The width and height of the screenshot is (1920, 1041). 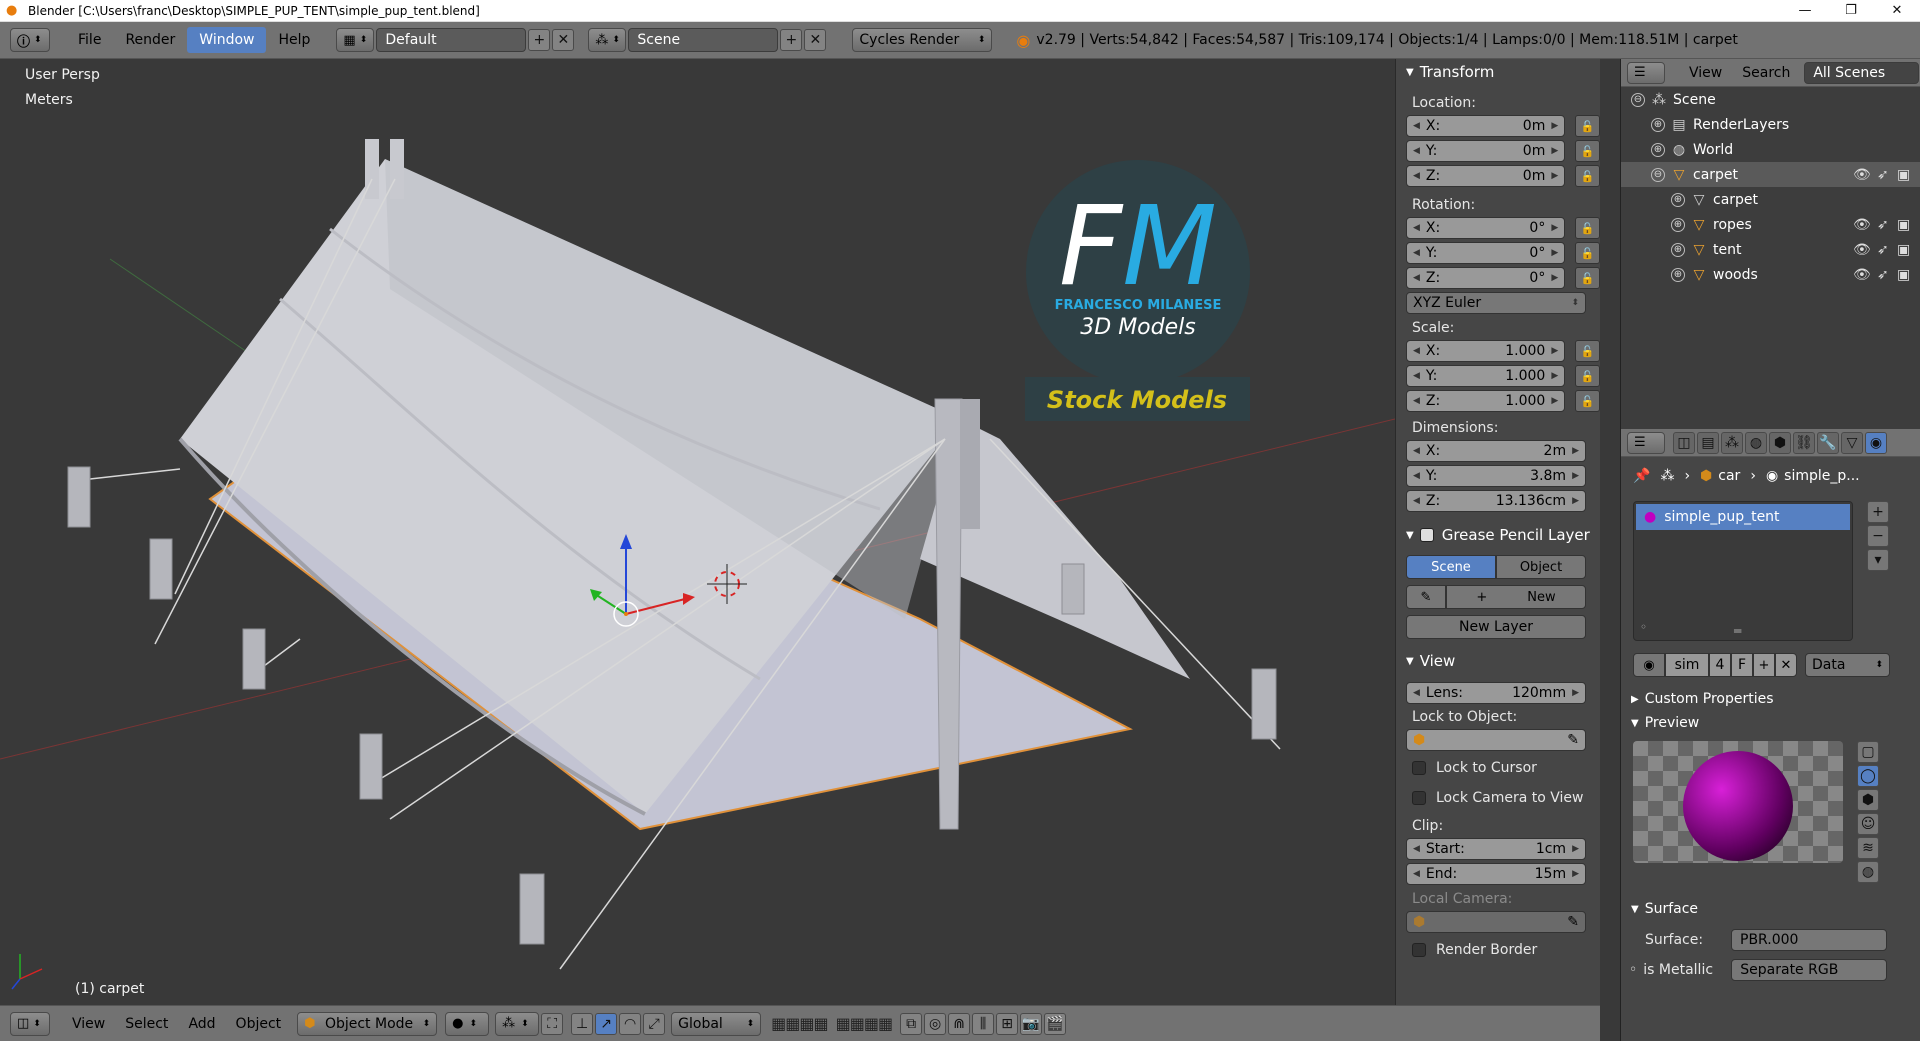 I want to click on scene-tab-icon: ⁂, so click(x=1732, y=442).